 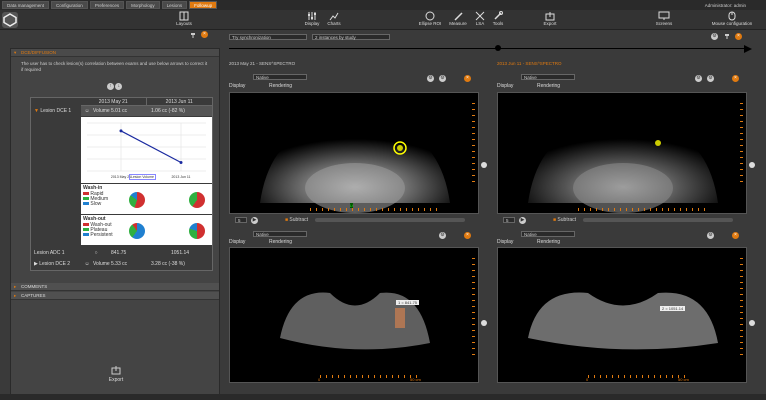 What do you see at coordinates (710, 235) in the screenshot?
I see `right-bottom-settings-icon: ⚙` at bounding box center [710, 235].